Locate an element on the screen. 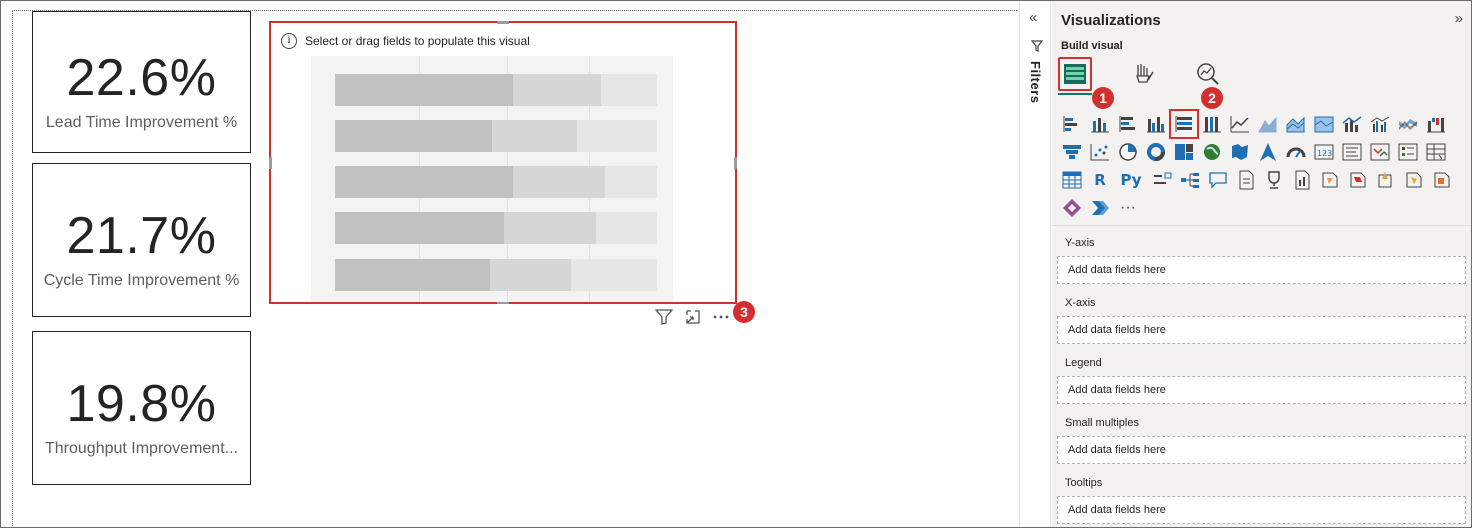 The width and height of the screenshot is (1472, 528). kpi-card-cycle-time: 21.7% Cycle Time Improvement % is located at coordinates (141, 240).